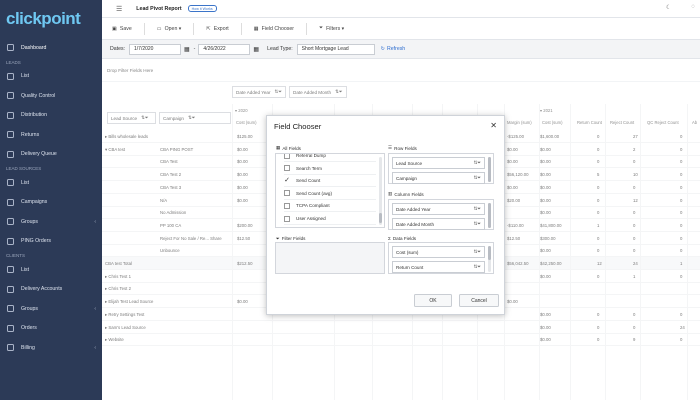  What do you see at coordinates (438, 209) in the screenshot?
I see `column-field-item: Date Added Year ⇅⏷` at bounding box center [438, 209].